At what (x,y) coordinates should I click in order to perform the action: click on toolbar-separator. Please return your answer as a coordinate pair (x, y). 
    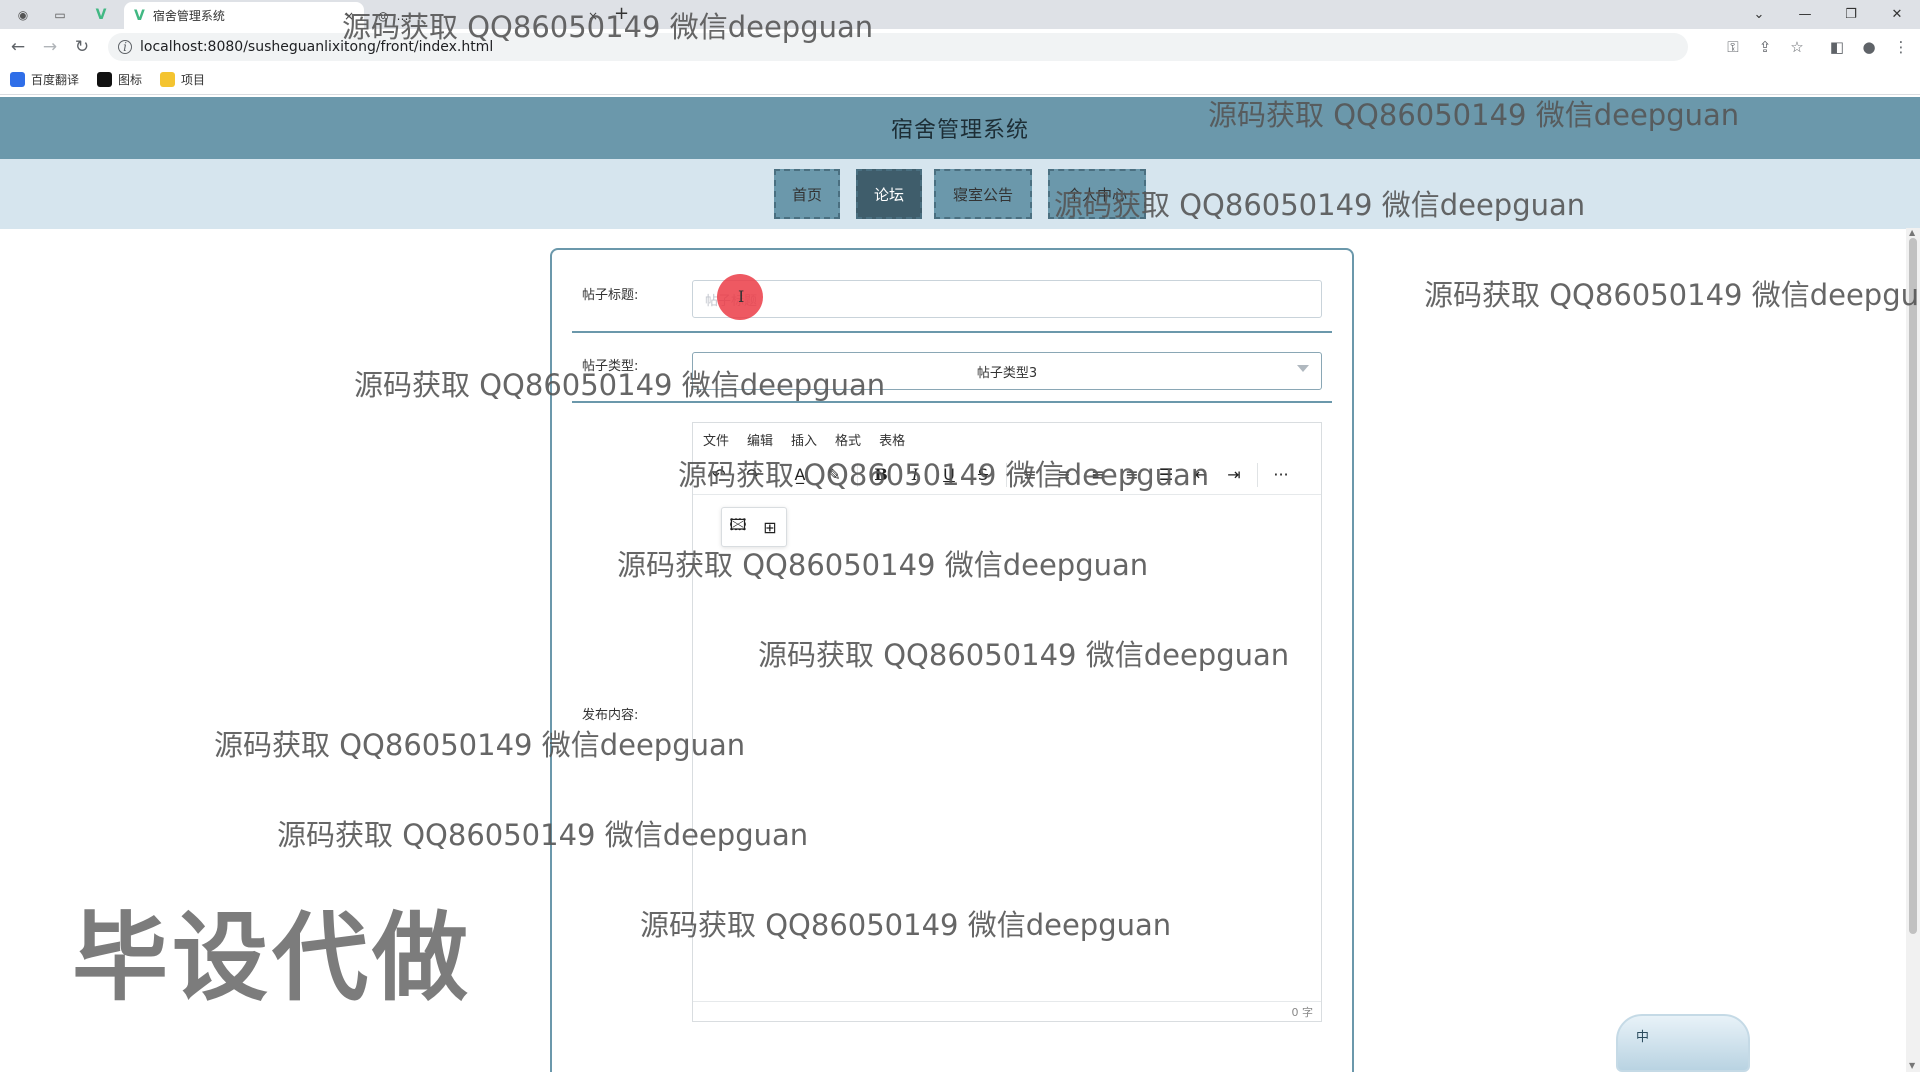
    Looking at the image, I should click on (1257, 474).